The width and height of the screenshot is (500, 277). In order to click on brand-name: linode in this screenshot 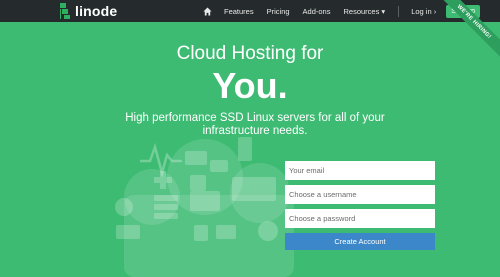, I will do `click(96, 11)`.